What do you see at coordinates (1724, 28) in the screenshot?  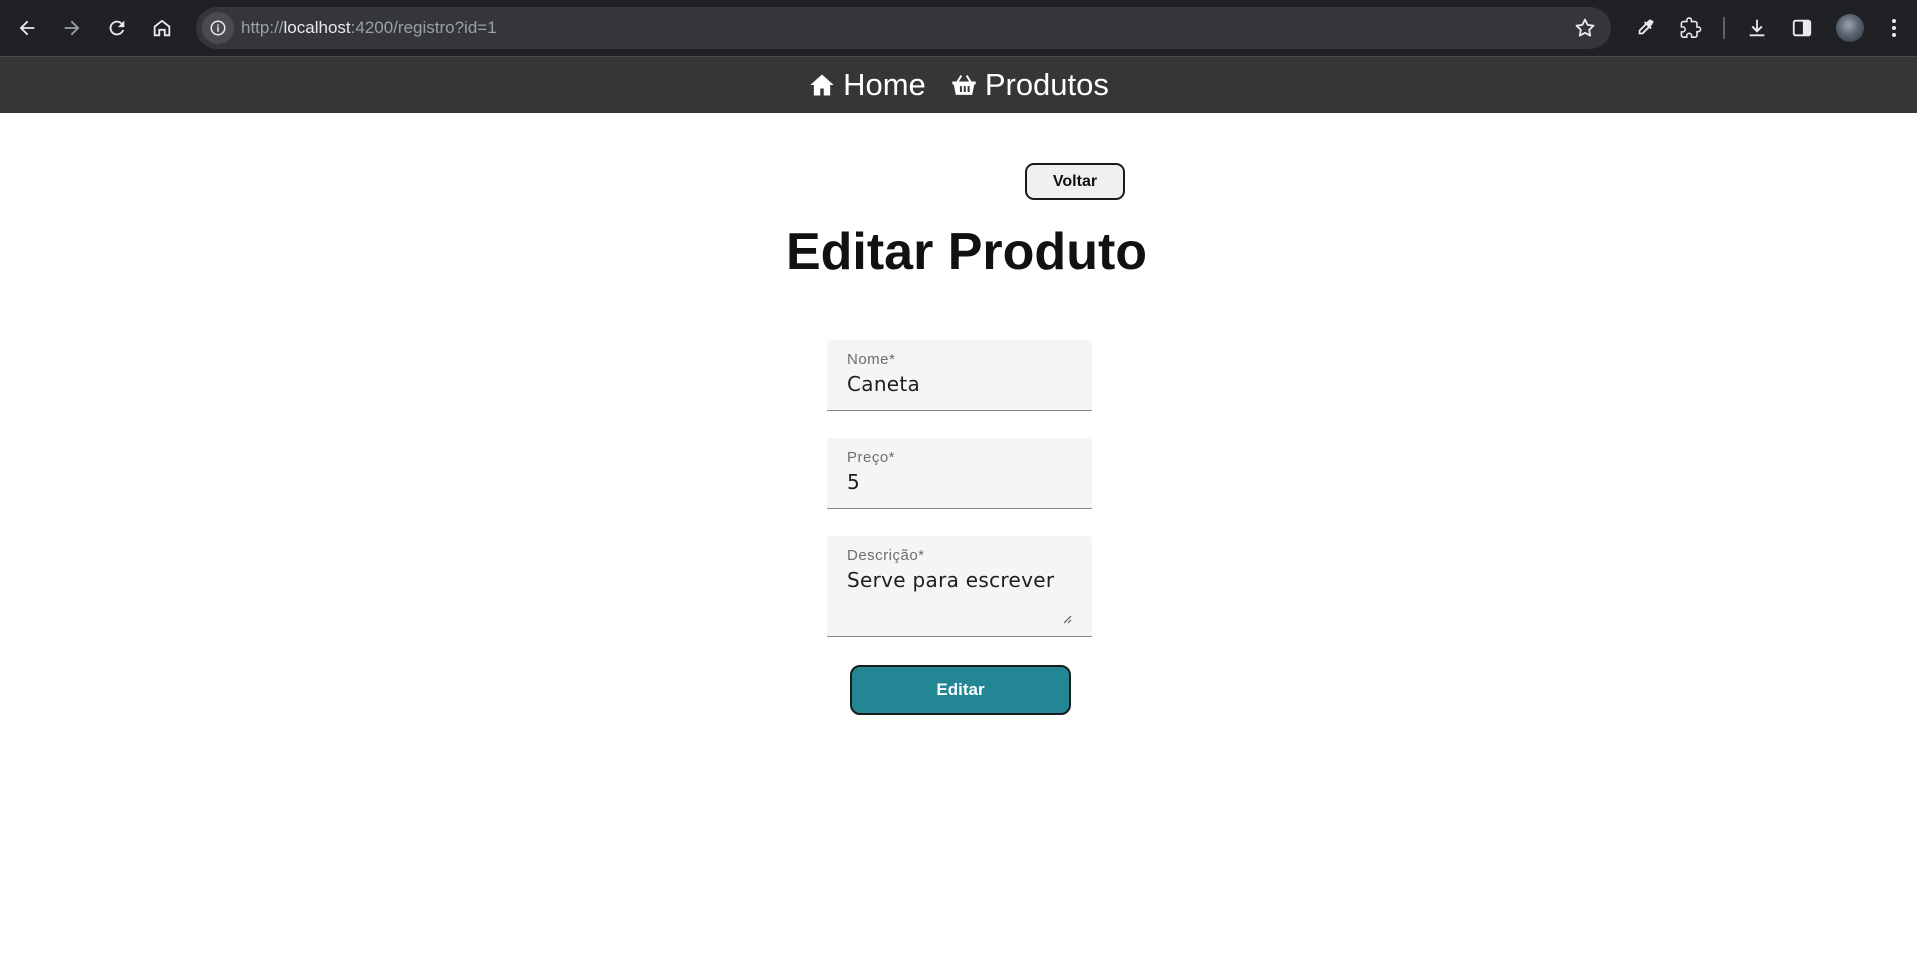 I see `toolbar-divider` at bounding box center [1724, 28].